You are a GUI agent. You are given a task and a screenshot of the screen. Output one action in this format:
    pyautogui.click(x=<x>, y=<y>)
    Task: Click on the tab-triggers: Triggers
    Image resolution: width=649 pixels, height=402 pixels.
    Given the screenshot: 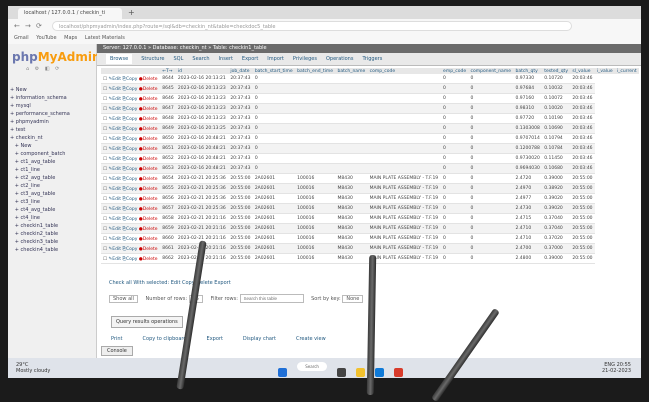 What is the action you would take?
    pyautogui.click(x=372, y=59)
    